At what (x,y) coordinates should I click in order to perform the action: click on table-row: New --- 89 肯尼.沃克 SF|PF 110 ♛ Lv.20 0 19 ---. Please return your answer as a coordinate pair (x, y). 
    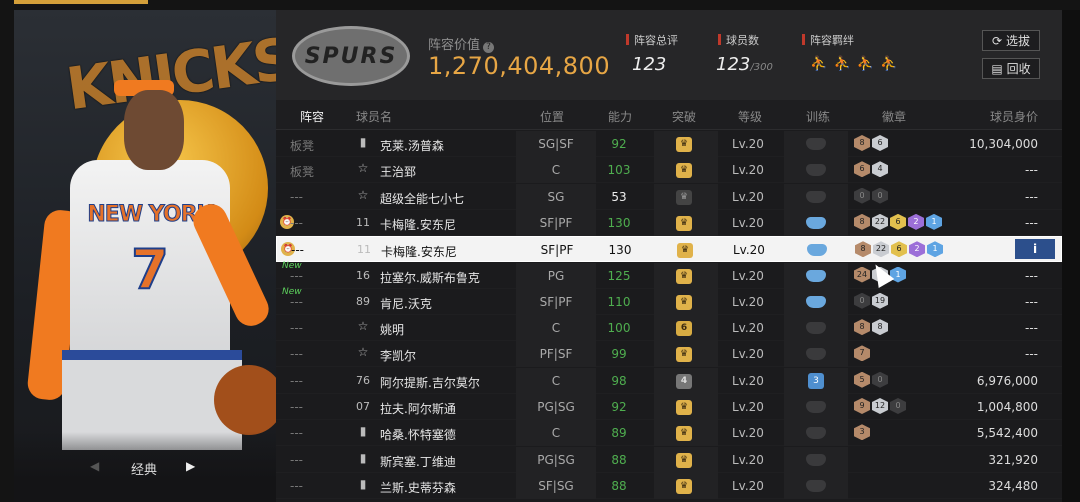
    Looking at the image, I should click on (669, 301).